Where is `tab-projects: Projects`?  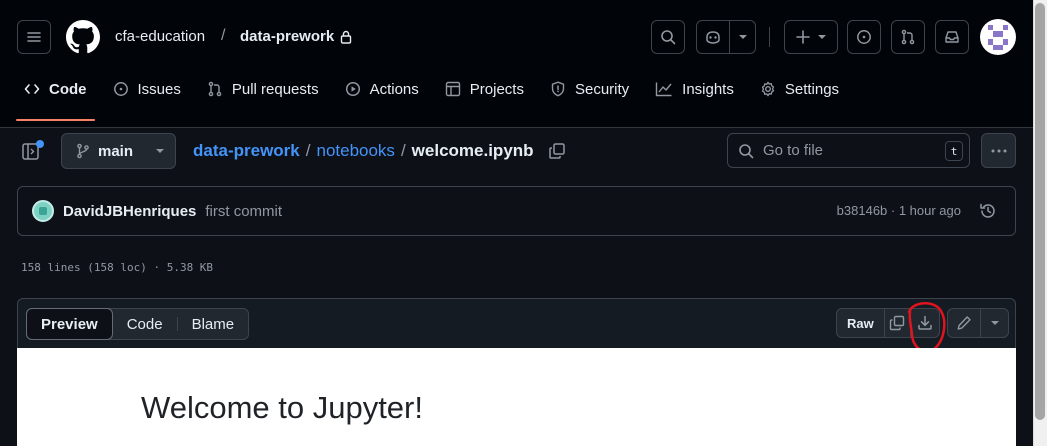
tab-projects: Projects is located at coordinates (484, 89).